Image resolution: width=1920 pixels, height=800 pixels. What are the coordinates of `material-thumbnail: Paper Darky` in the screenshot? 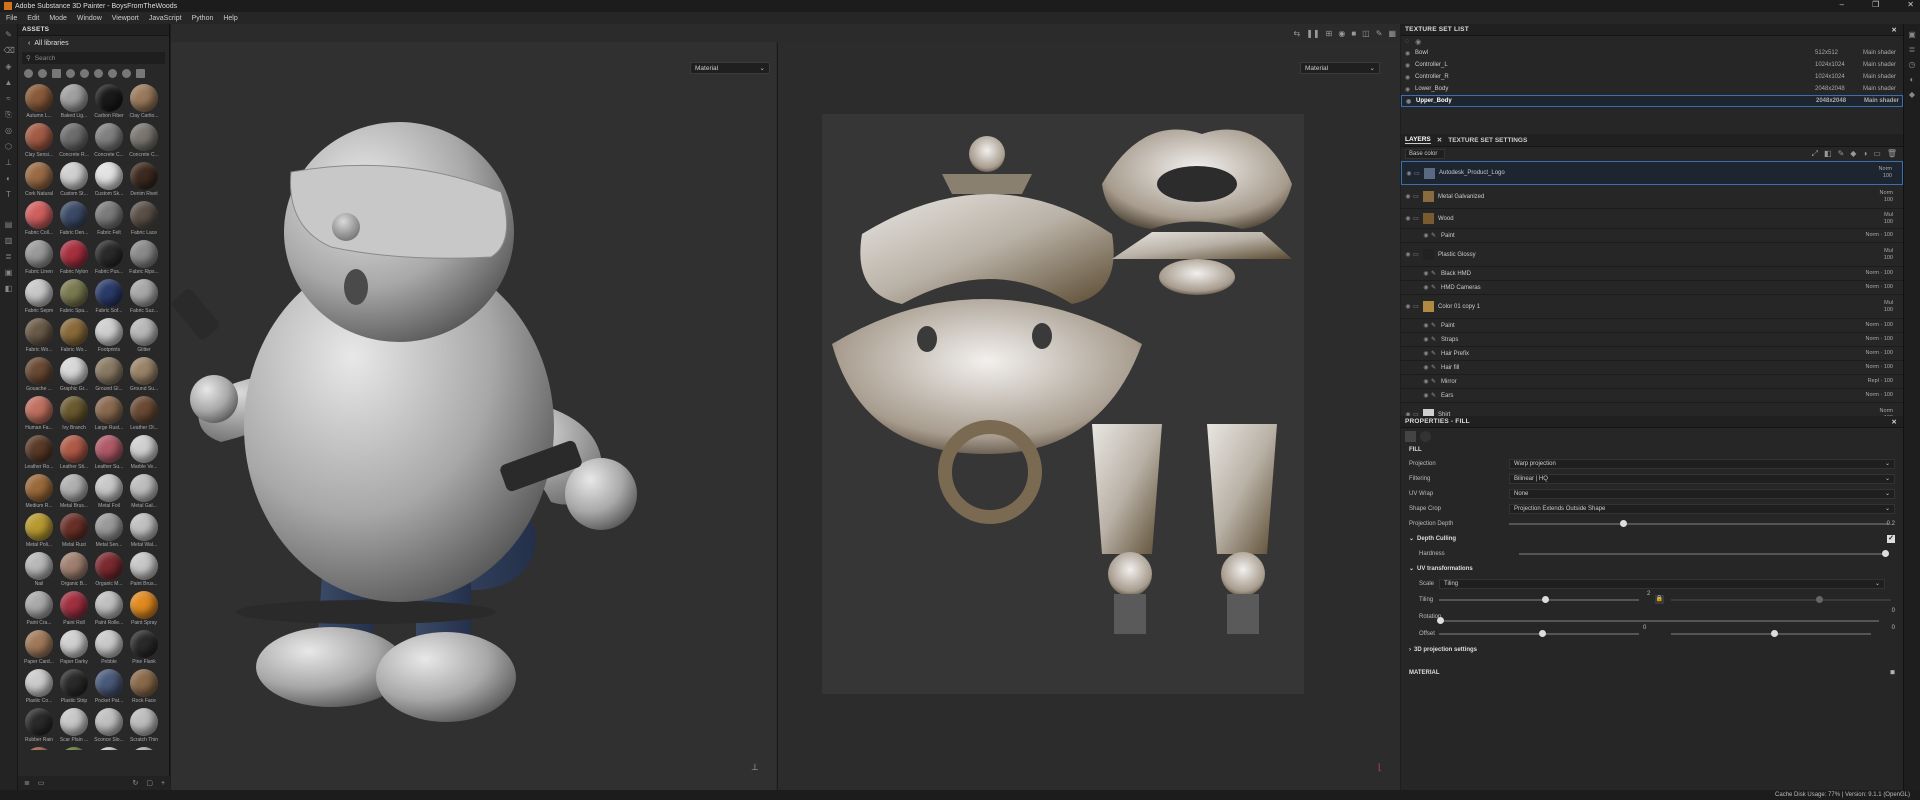 It's located at (74, 648).